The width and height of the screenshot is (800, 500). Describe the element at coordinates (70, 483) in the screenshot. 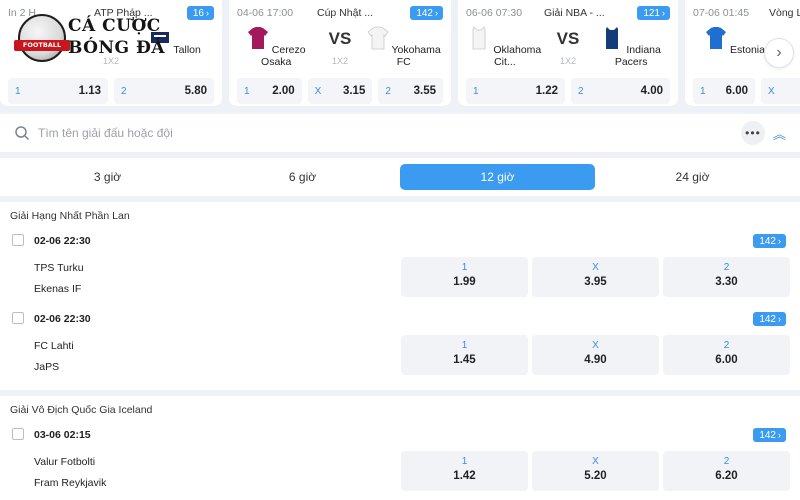

I see `away-team: Fram Reykjavik` at that location.